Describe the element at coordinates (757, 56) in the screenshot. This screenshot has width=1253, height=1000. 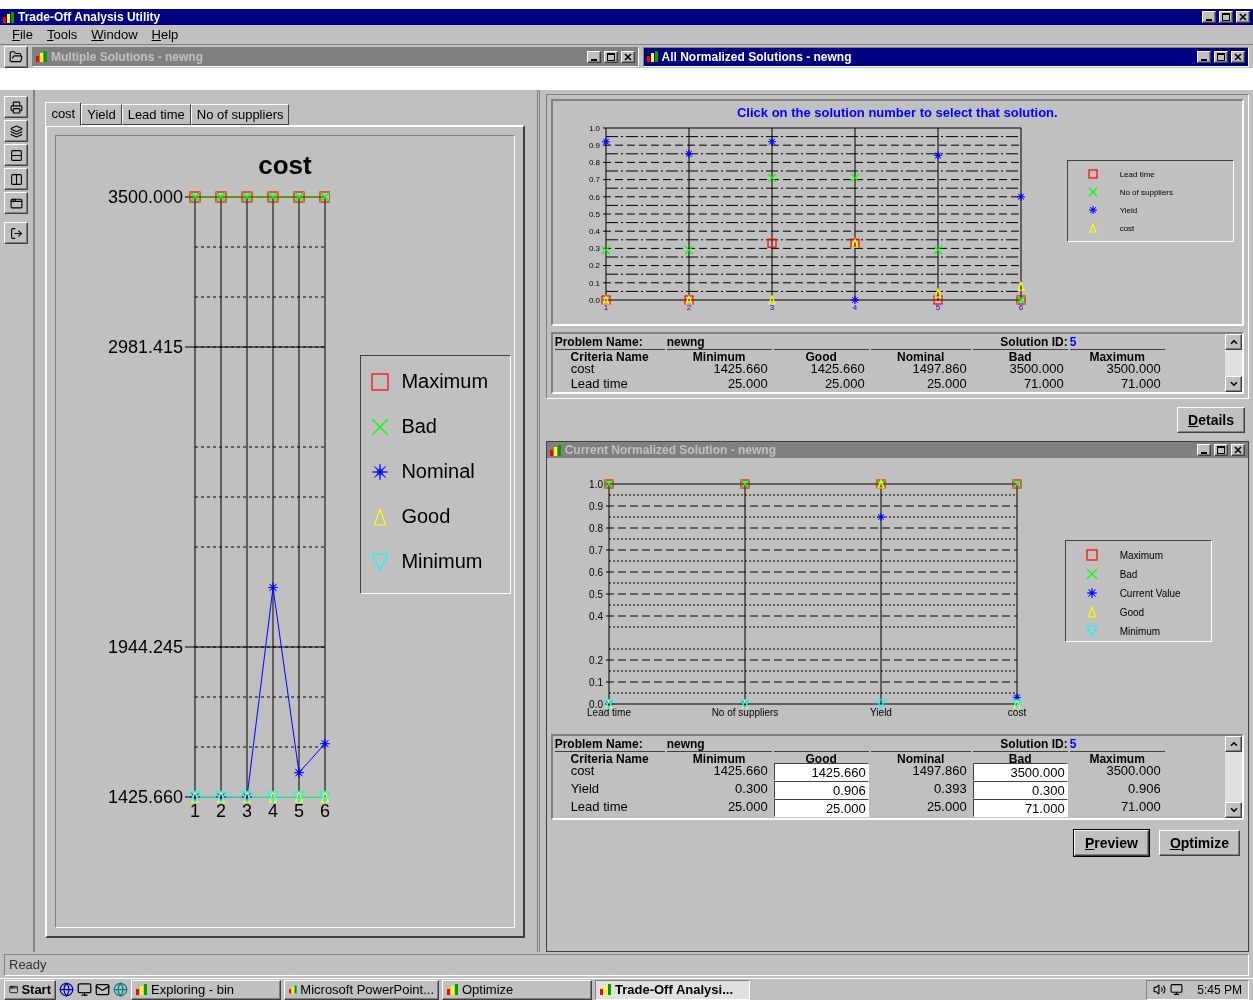
I see `child-window-title: All Normalized Solutions - newng` at that location.